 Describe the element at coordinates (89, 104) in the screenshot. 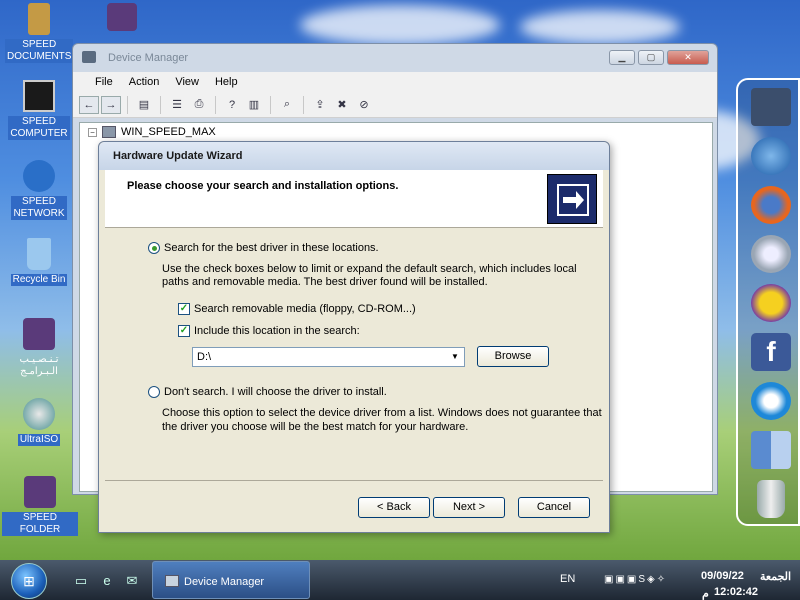

I see `back-arrow-icon: ←` at that location.